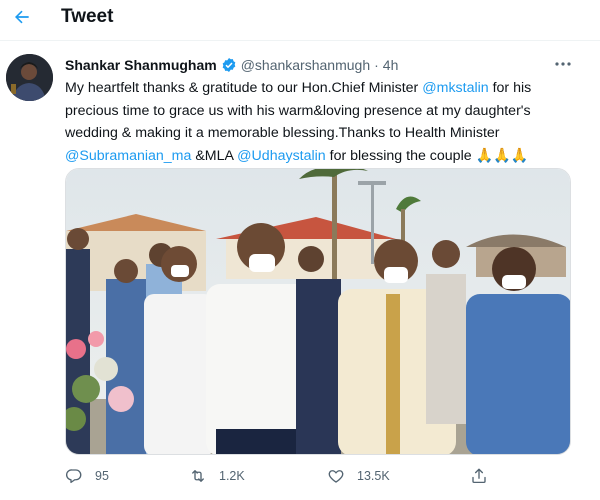 This screenshot has height=500, width=600. I want to click on back-arrow-icon, so click(22, 17).